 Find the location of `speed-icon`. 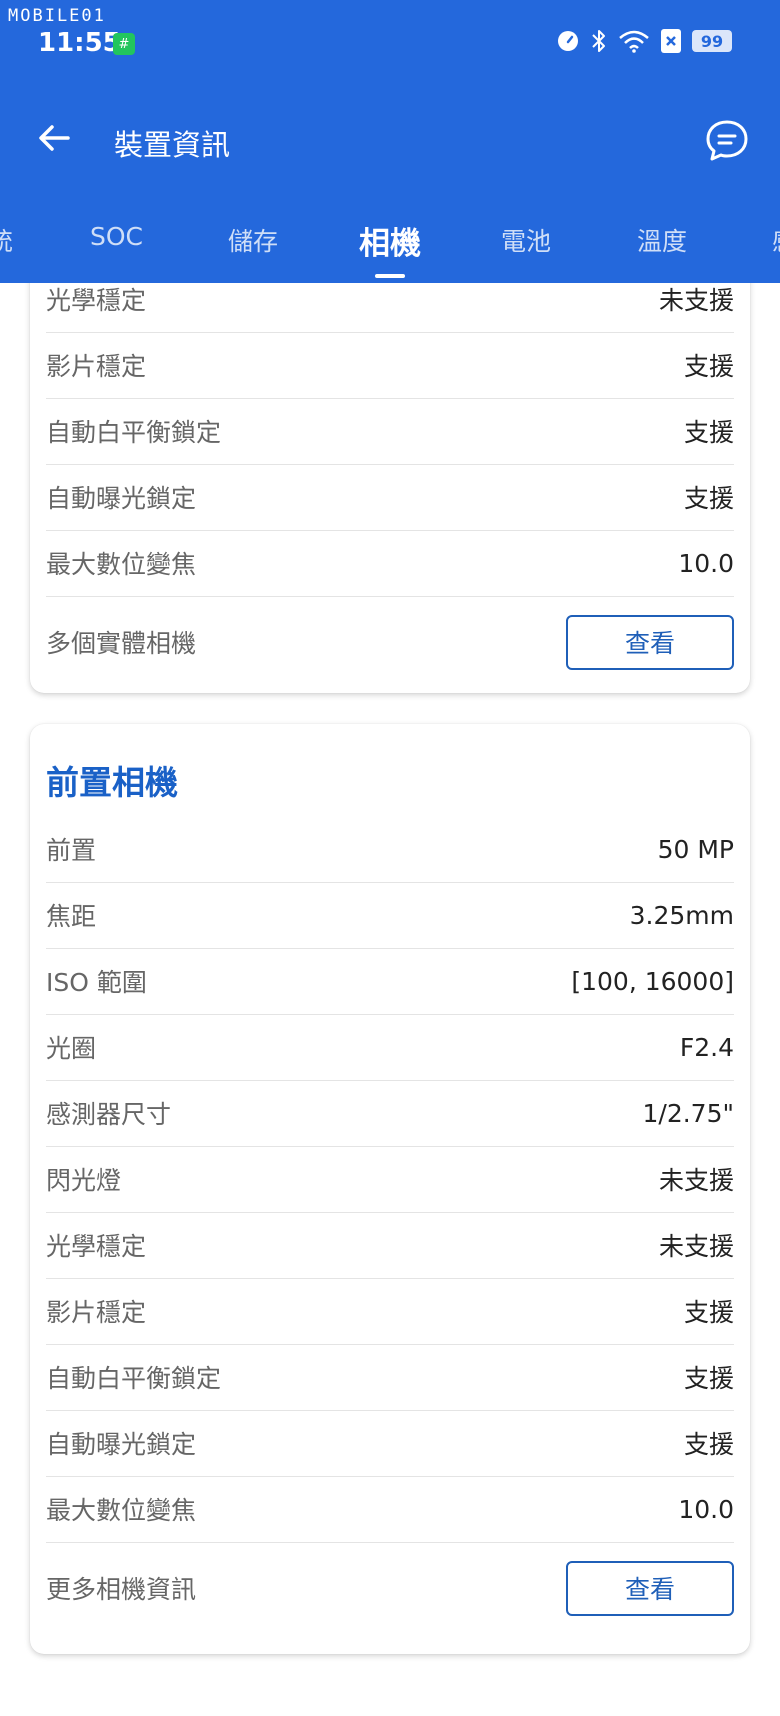

speed-icon is located at coordinates (568, 41).